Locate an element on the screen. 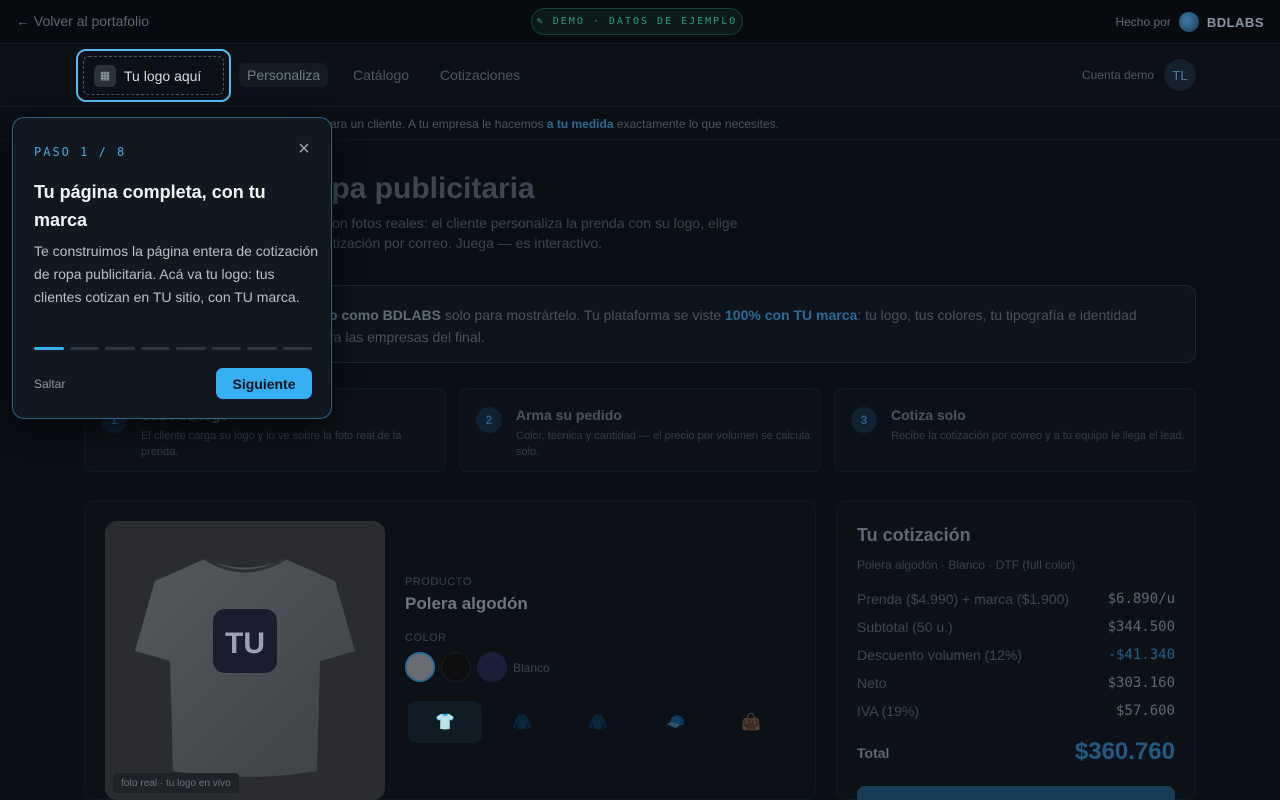  nav-item-personaliza: Personaliza is located at coordinates (284, 75).